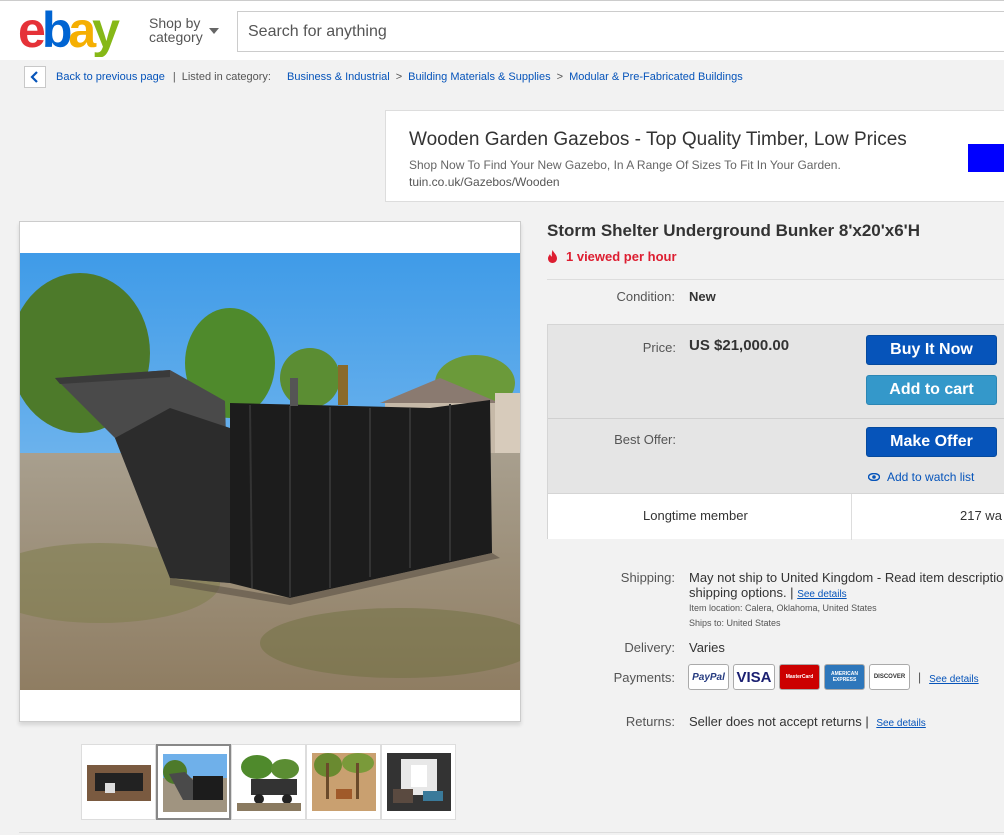 This screenshot has width=1004, height=835. What do you see at coordinates (981, 515) in the screenshot?
I see `watchers-count: 217 wa` at bounding box center [981, 515].